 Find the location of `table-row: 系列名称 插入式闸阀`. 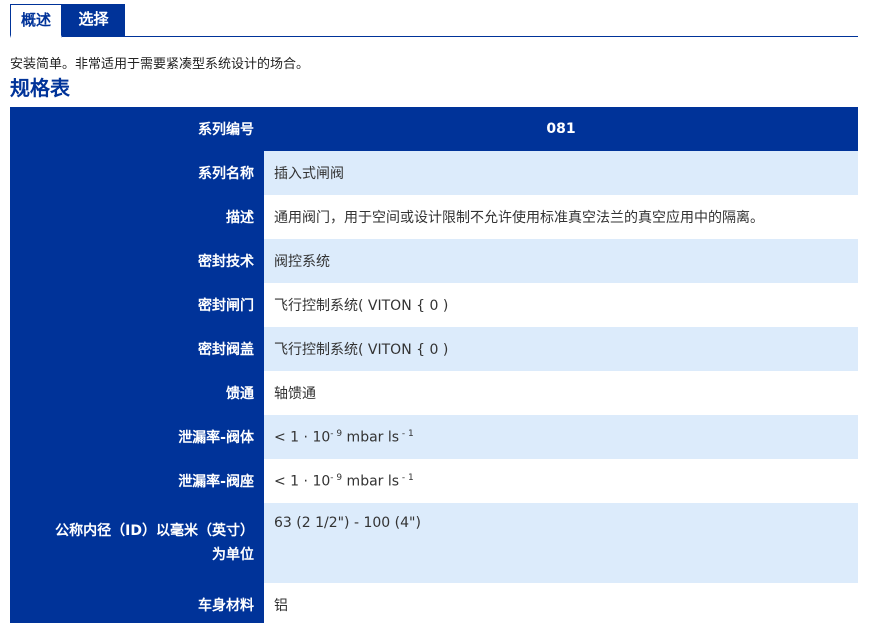

table-row: 系列名称 插入式闸阀 is located at coordinates (434, 173).